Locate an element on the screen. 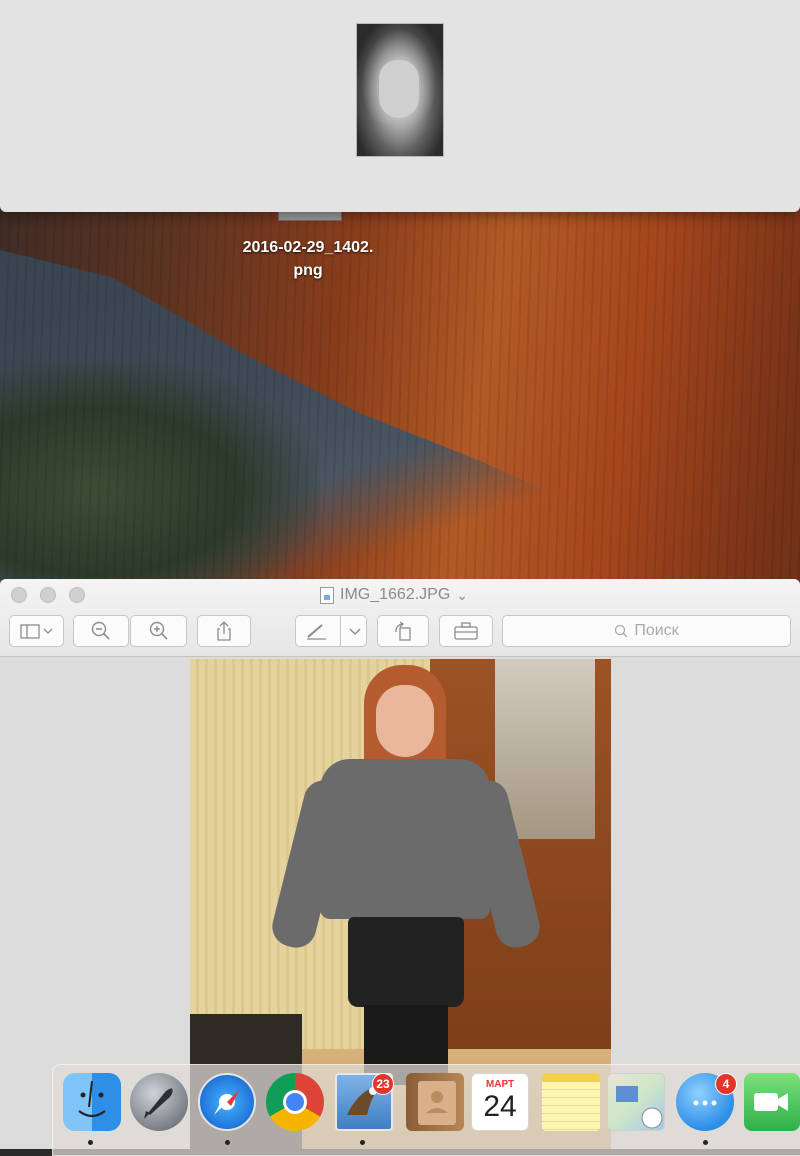 The height and width of the screenshot is (1156, 800). dock-launchpad is located at coordinates (159, 1102).